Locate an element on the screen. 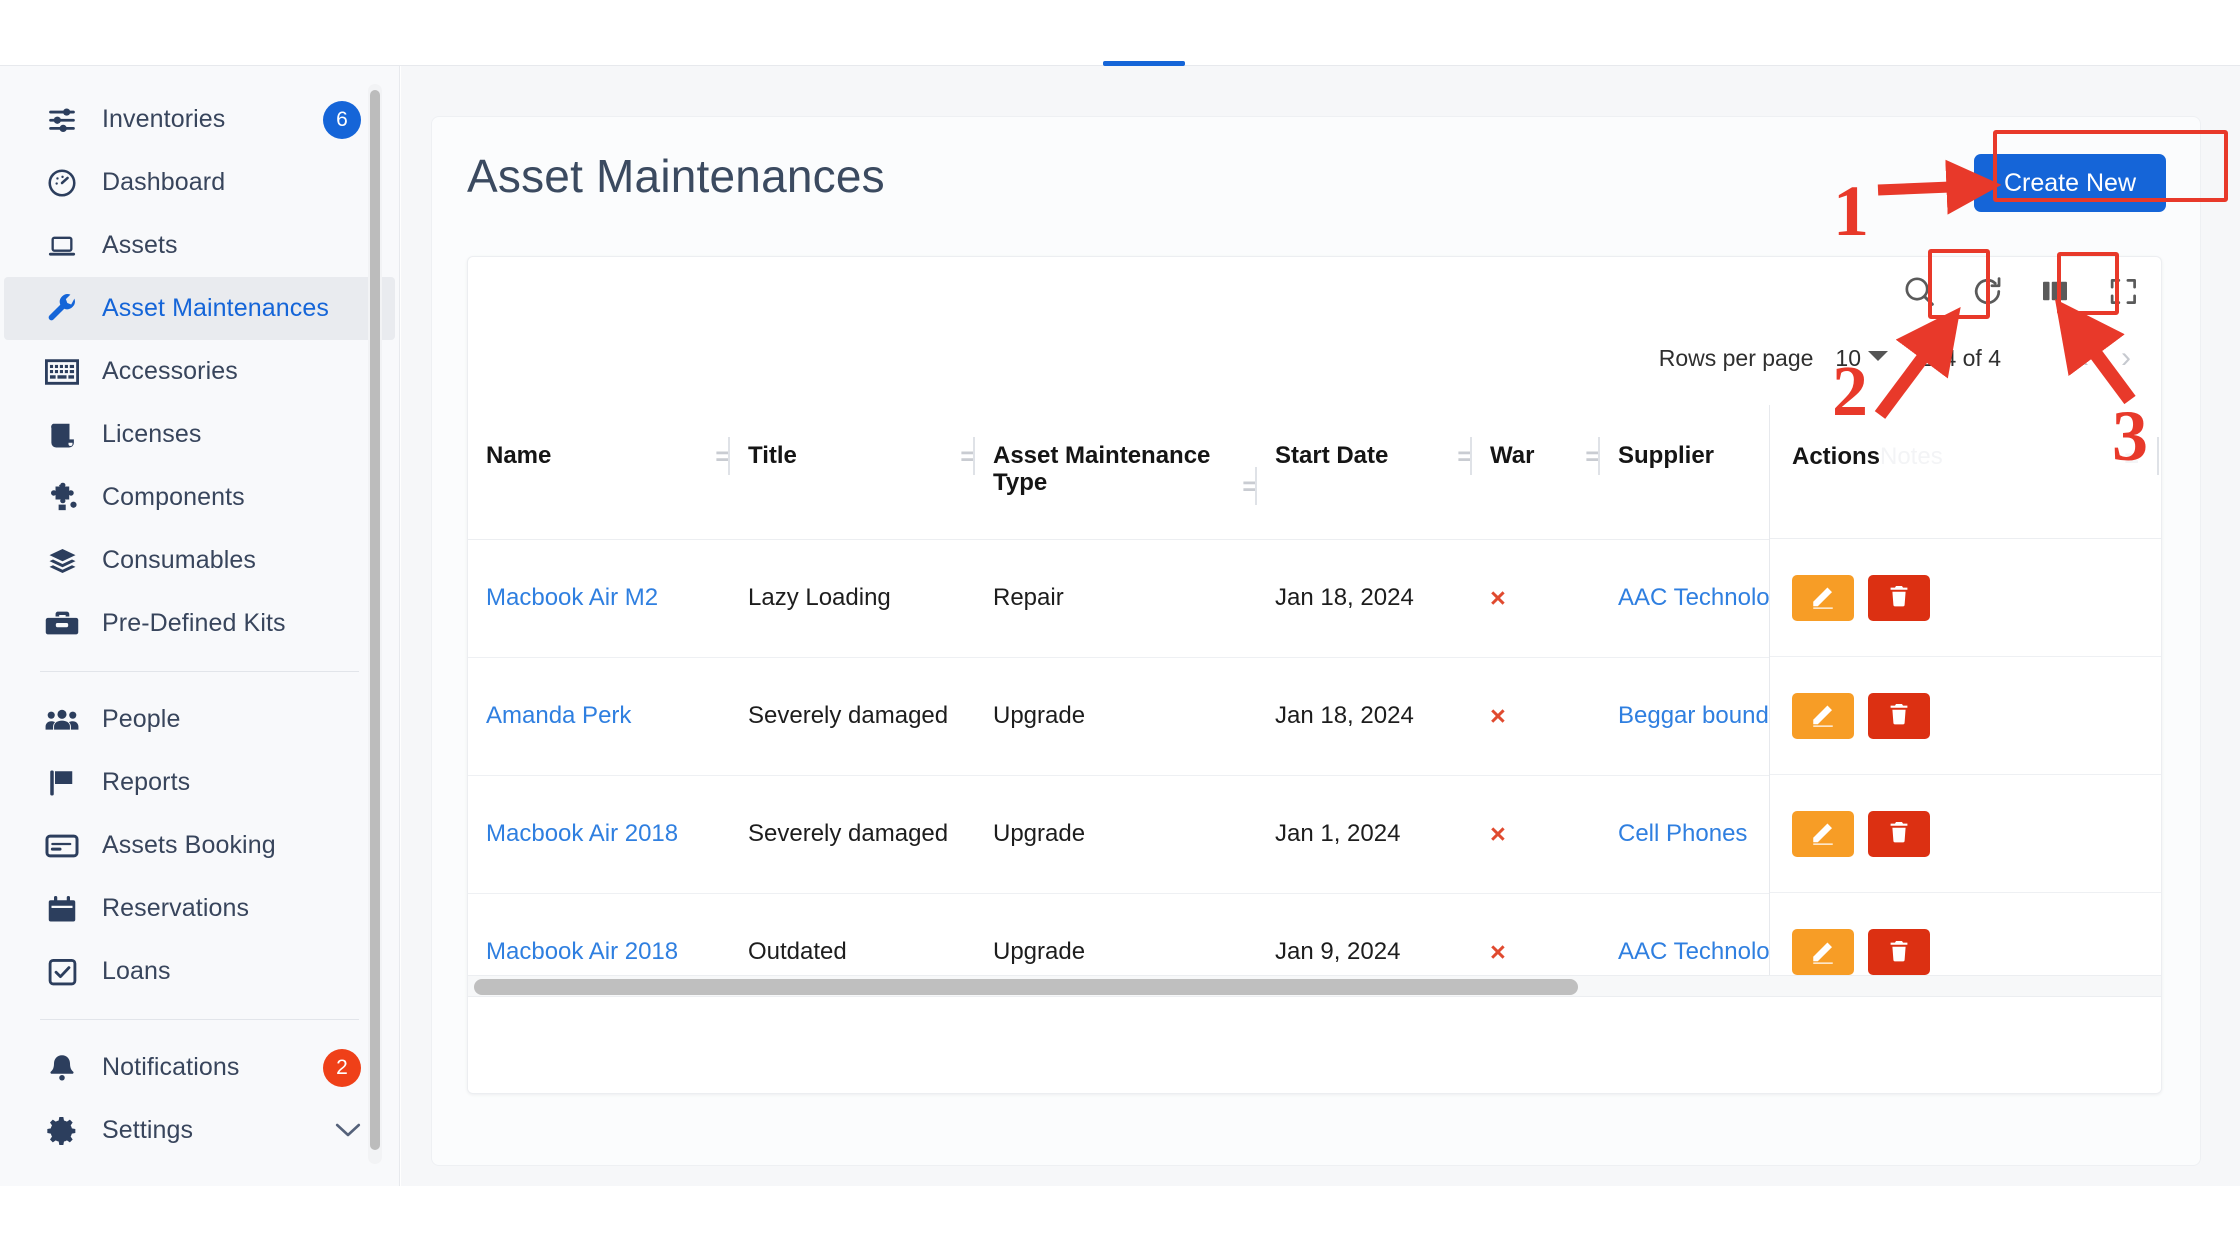 This screenshot has height=1260, width=2240. cell-name: Amanda Perk is located at coordinates (599, 716).